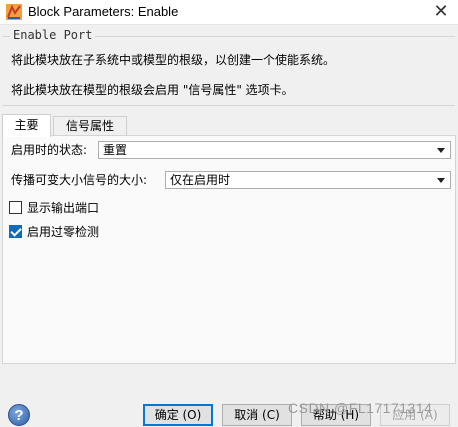 The width and height of the screenshot is (458, 427). What do you see at coordinates (115, 150) in the screenshot?
I see `states-when-enabling-value: 重置` at bounding box center [115, 150].